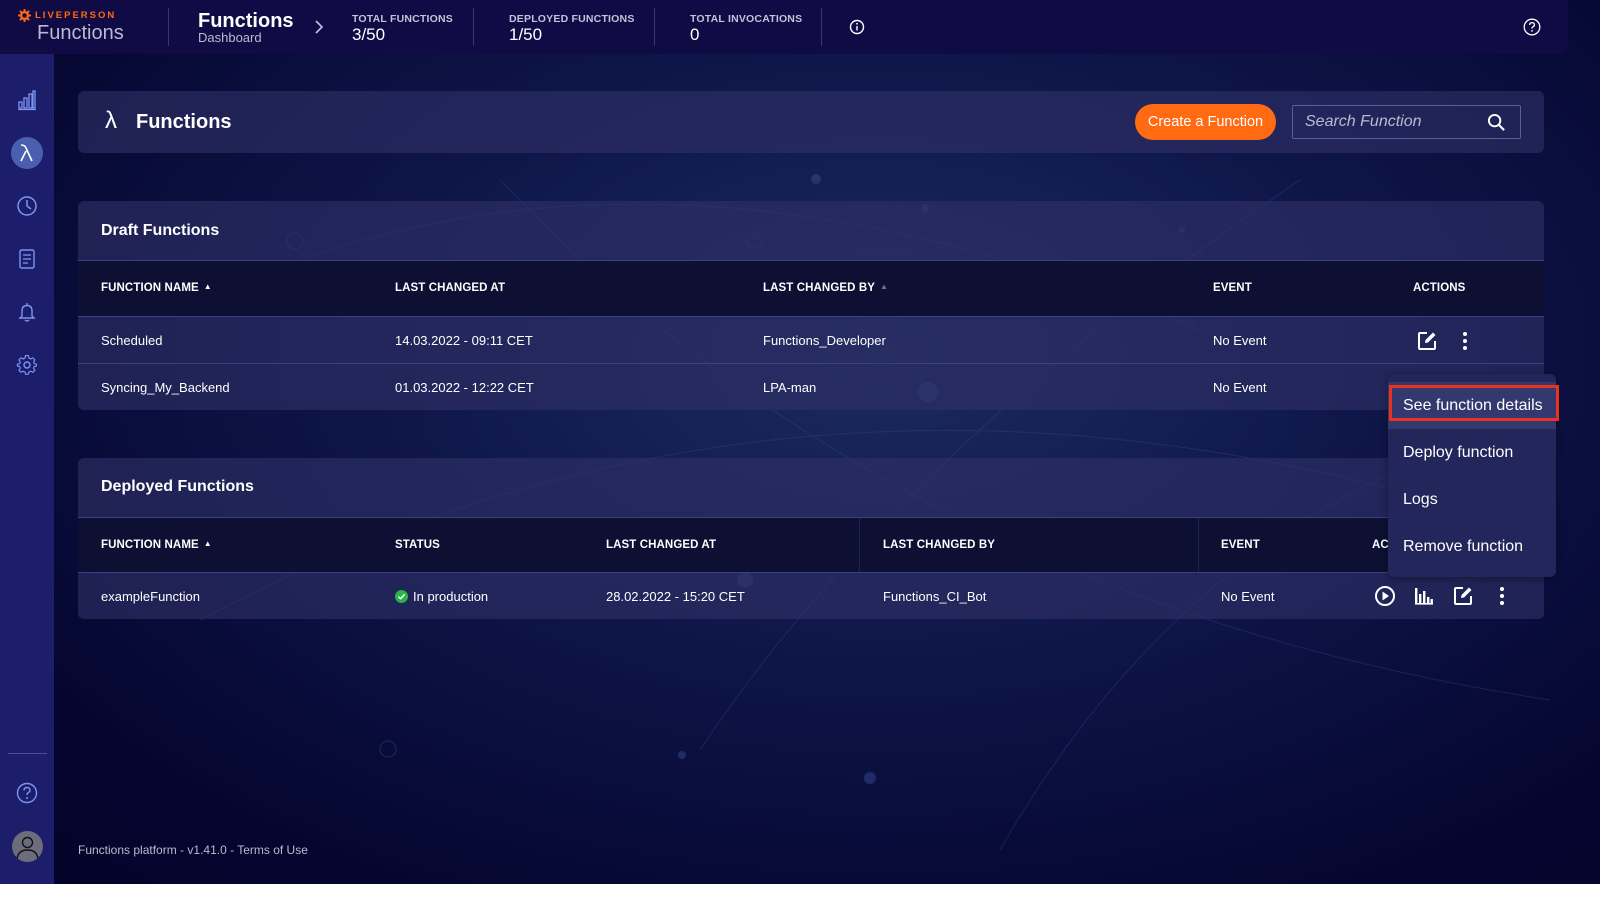 The height and width of the screenshot is (904, 1600). What do you see at coordinates (246, 28) in the screenshot?
I see `breadcrumb: Functions Dashboard` at bounding box center [246, 28].